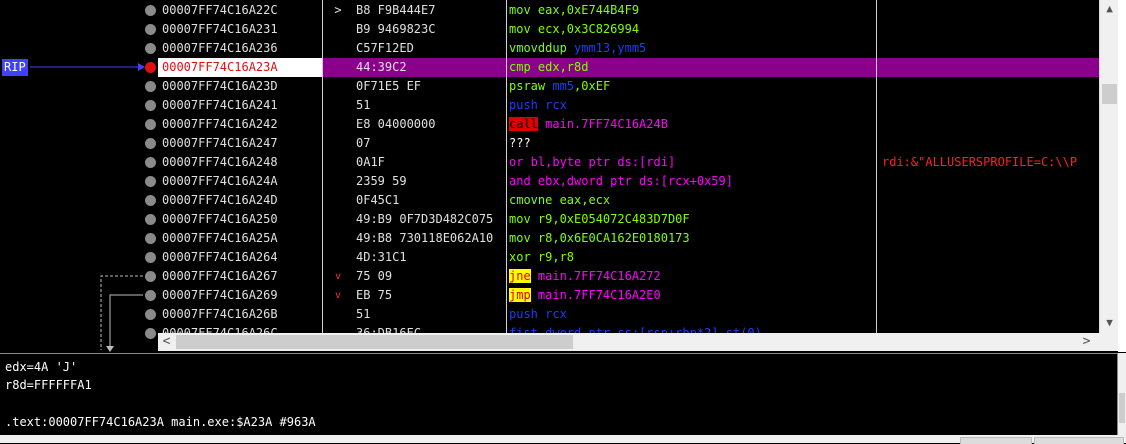  What do you see at coordinates (240, 86) in the screenshot?
I see `address-cell: 00007FF74C16A23D` at bounding box center [240, 86].